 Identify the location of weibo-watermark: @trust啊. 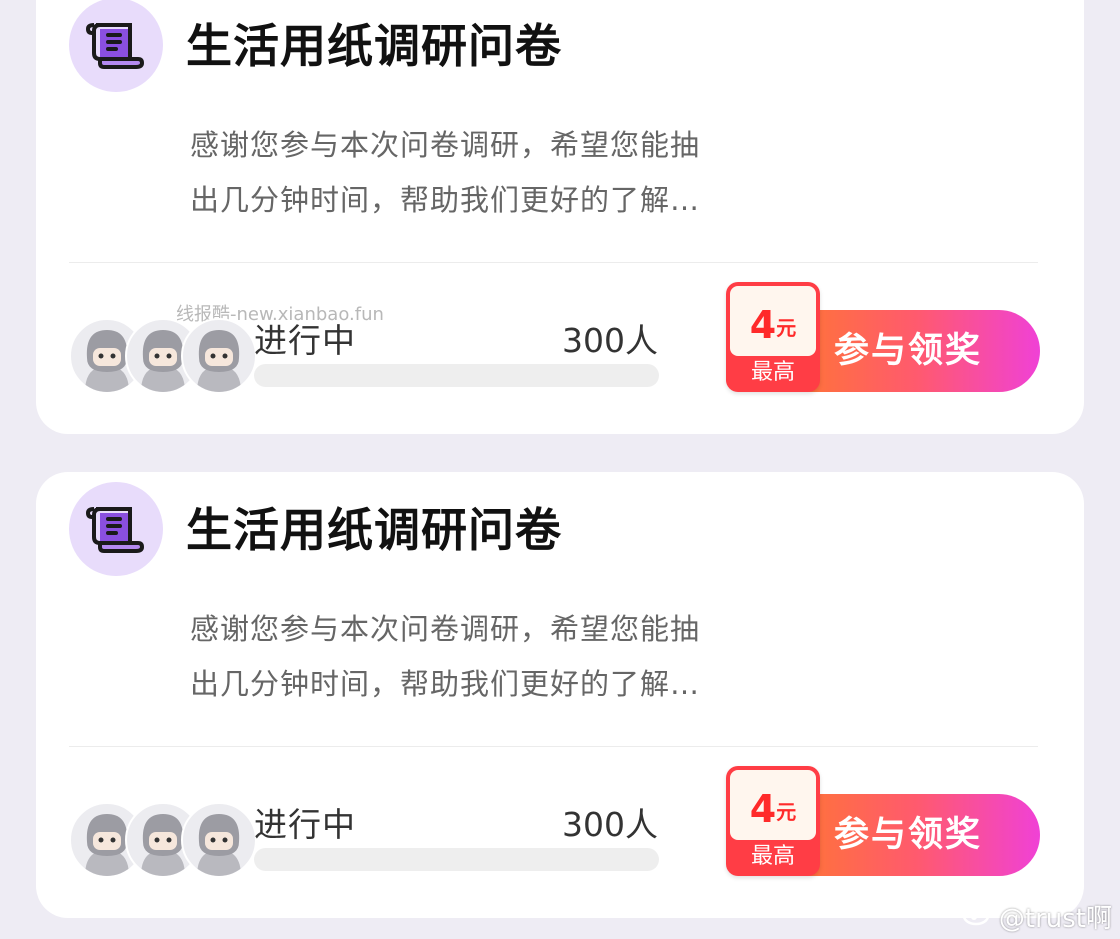
(1037, 916).